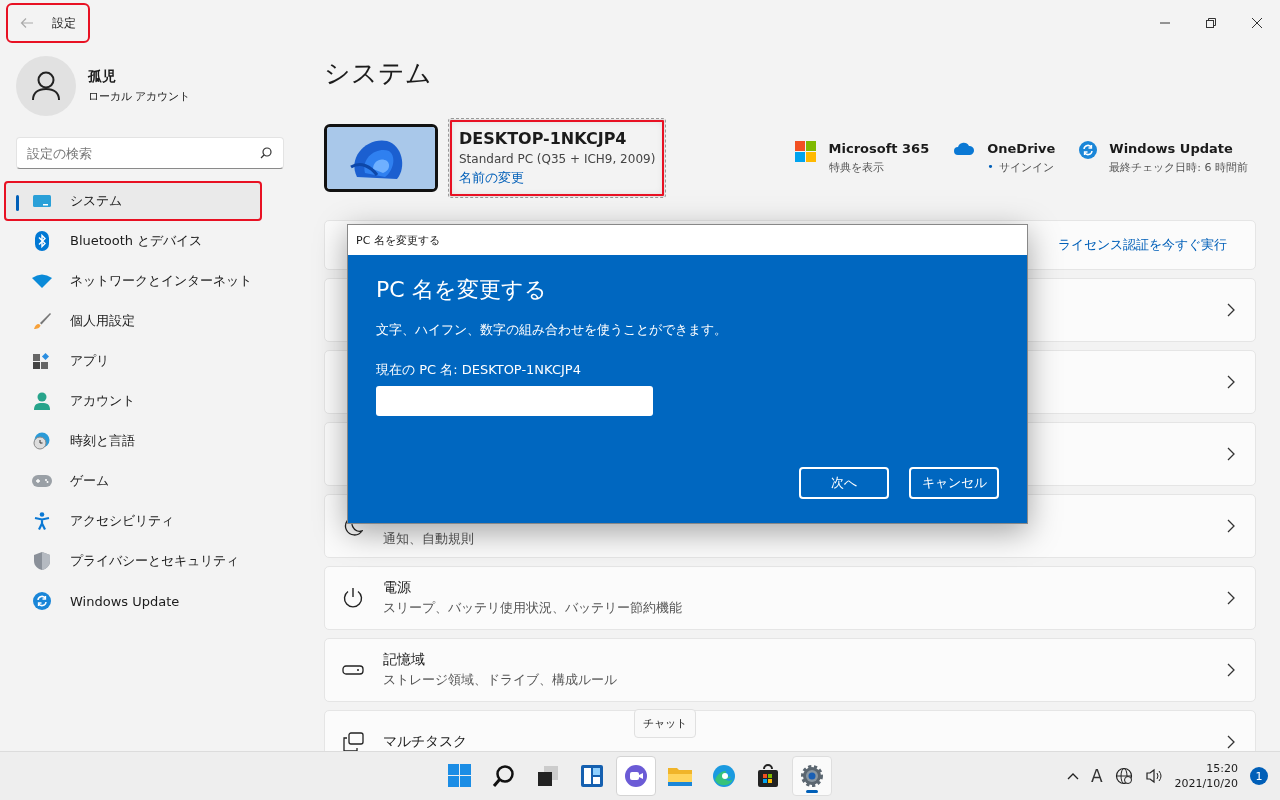  What do you see at coordinates (150, 281) in the screenshot?
I see `nav-item: ネットワークとインターネット` at bounding box center [150, 281].